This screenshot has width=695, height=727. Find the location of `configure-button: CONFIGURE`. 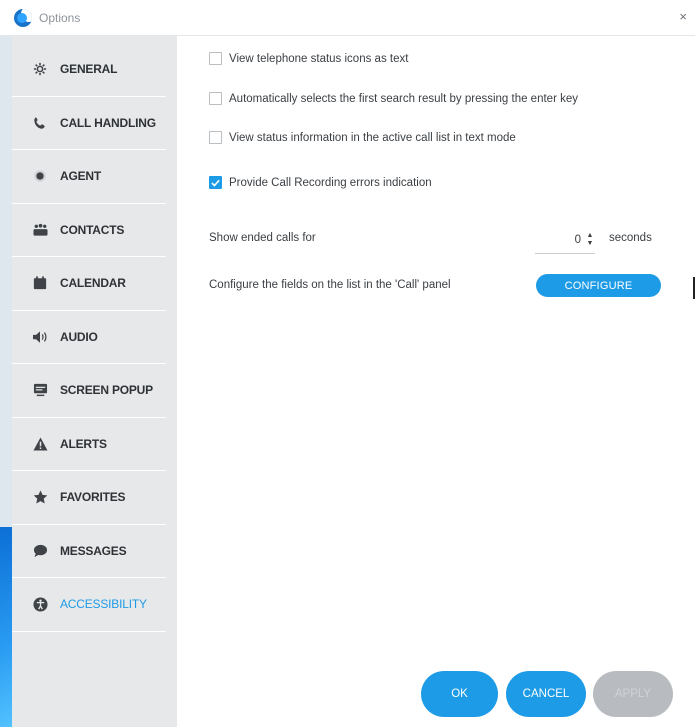

configure-button: CONFIGURE is located at coordinates (598, 285).